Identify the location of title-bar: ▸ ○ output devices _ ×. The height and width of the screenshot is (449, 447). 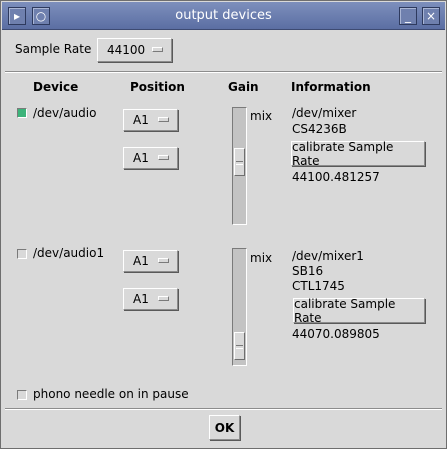
(223, 16).